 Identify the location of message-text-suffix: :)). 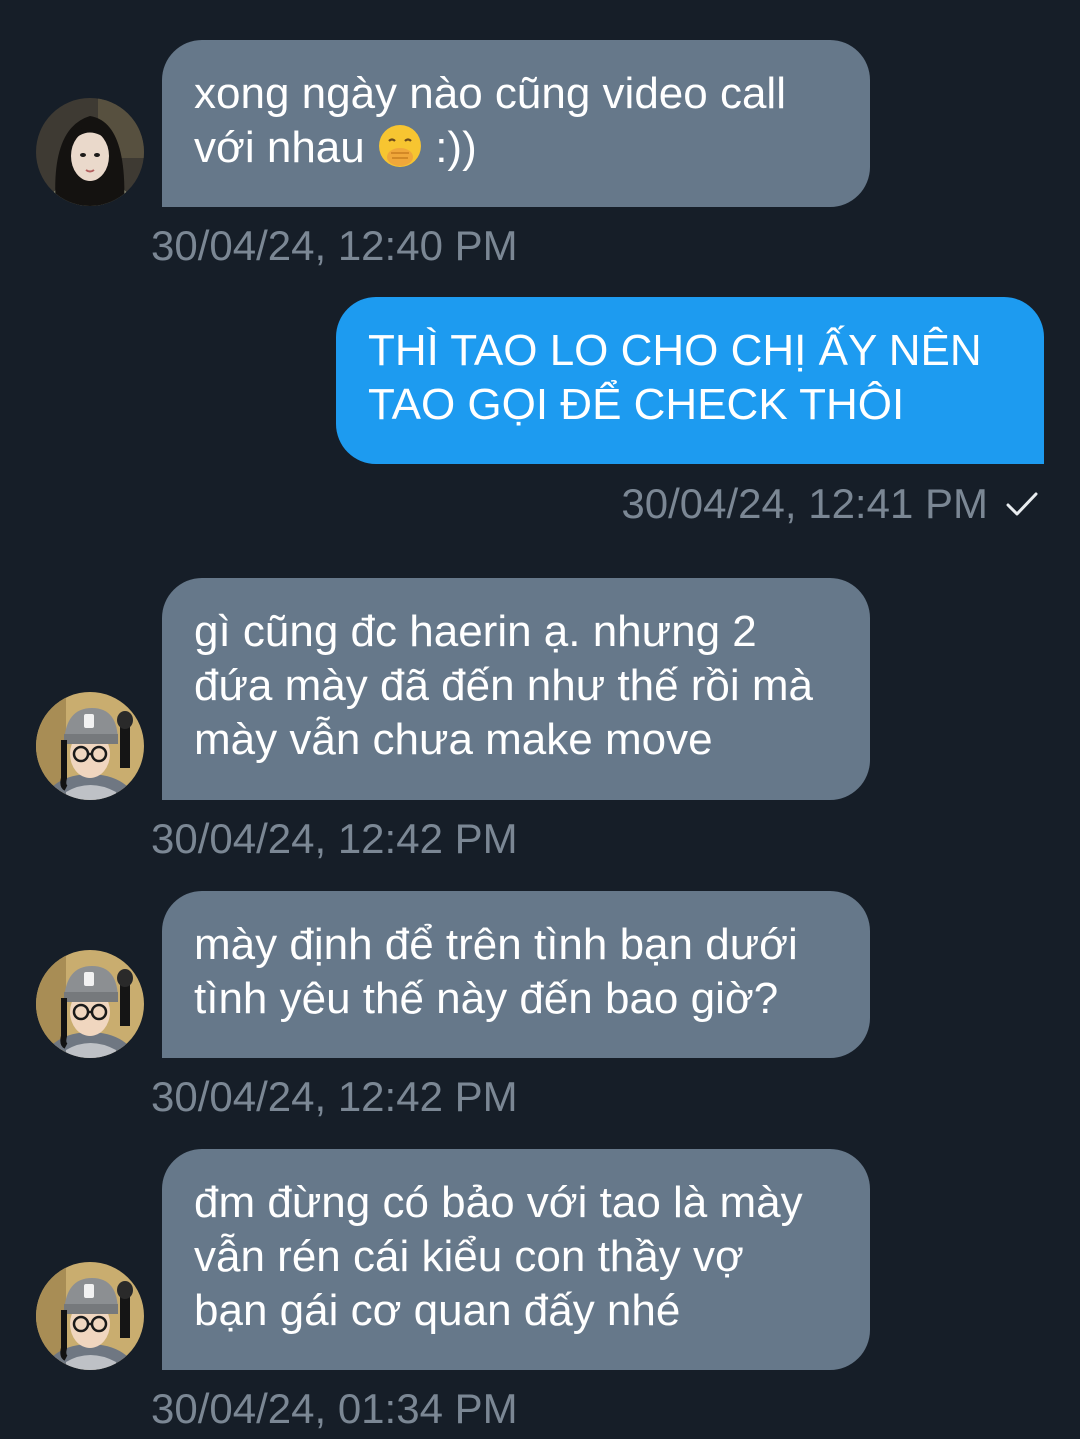
(449, 147).